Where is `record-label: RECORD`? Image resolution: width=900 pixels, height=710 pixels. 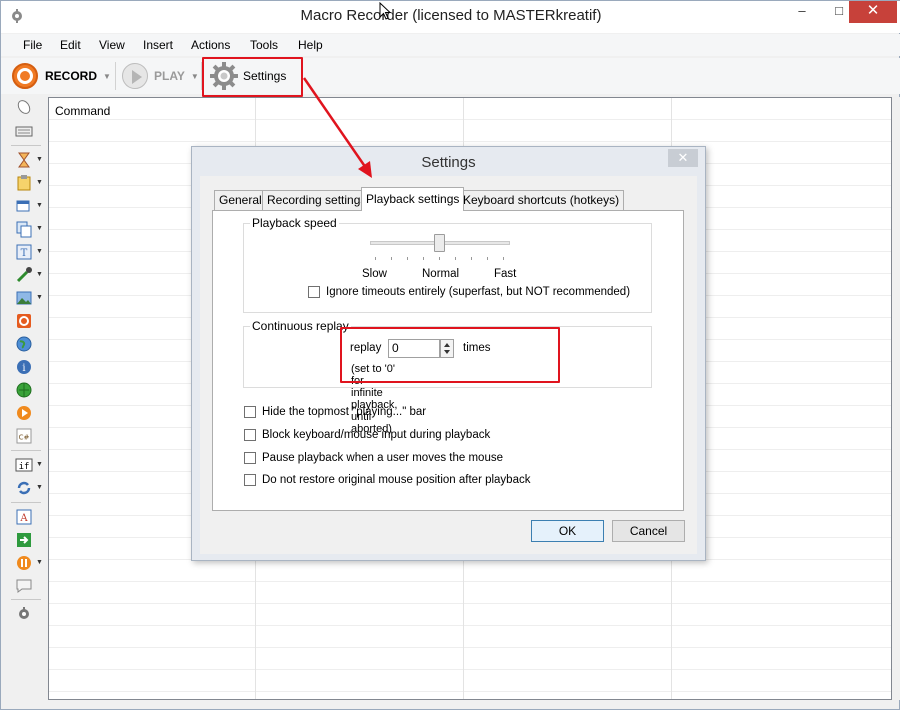
record-label: RECORD is located at coordinates (71, 76).